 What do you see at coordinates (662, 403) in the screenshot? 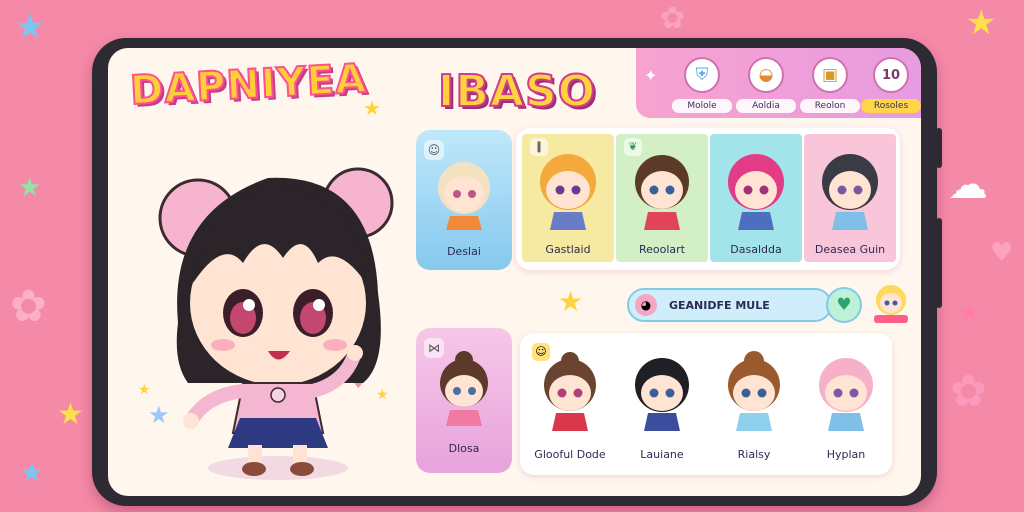
I see `character-cell: Lauiane` at bounding box center [662, 403].